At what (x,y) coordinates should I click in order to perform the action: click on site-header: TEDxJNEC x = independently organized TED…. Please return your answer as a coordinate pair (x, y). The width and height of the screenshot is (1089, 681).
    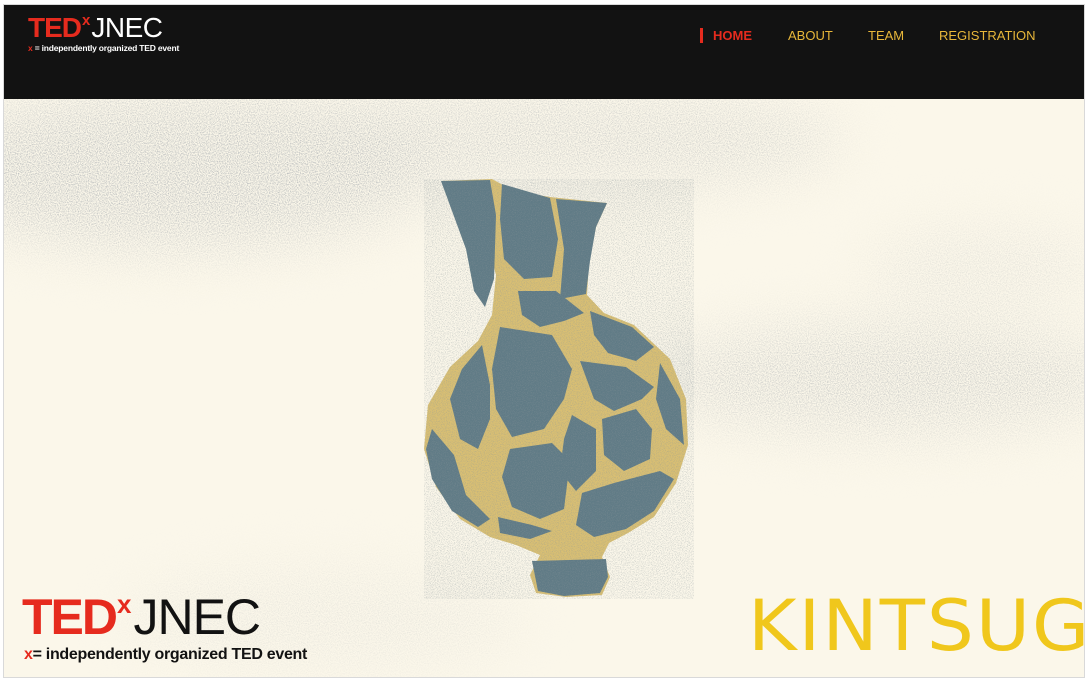
    Looking at the image, I should click on (544, 52).